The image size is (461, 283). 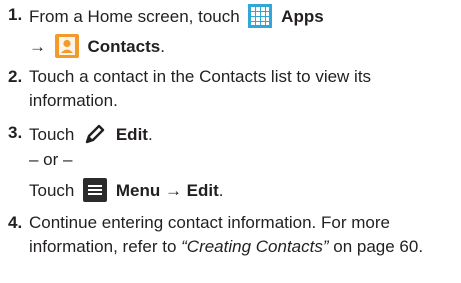 I want to click on contacts-label: Contacts, so click(x=124, y=46).